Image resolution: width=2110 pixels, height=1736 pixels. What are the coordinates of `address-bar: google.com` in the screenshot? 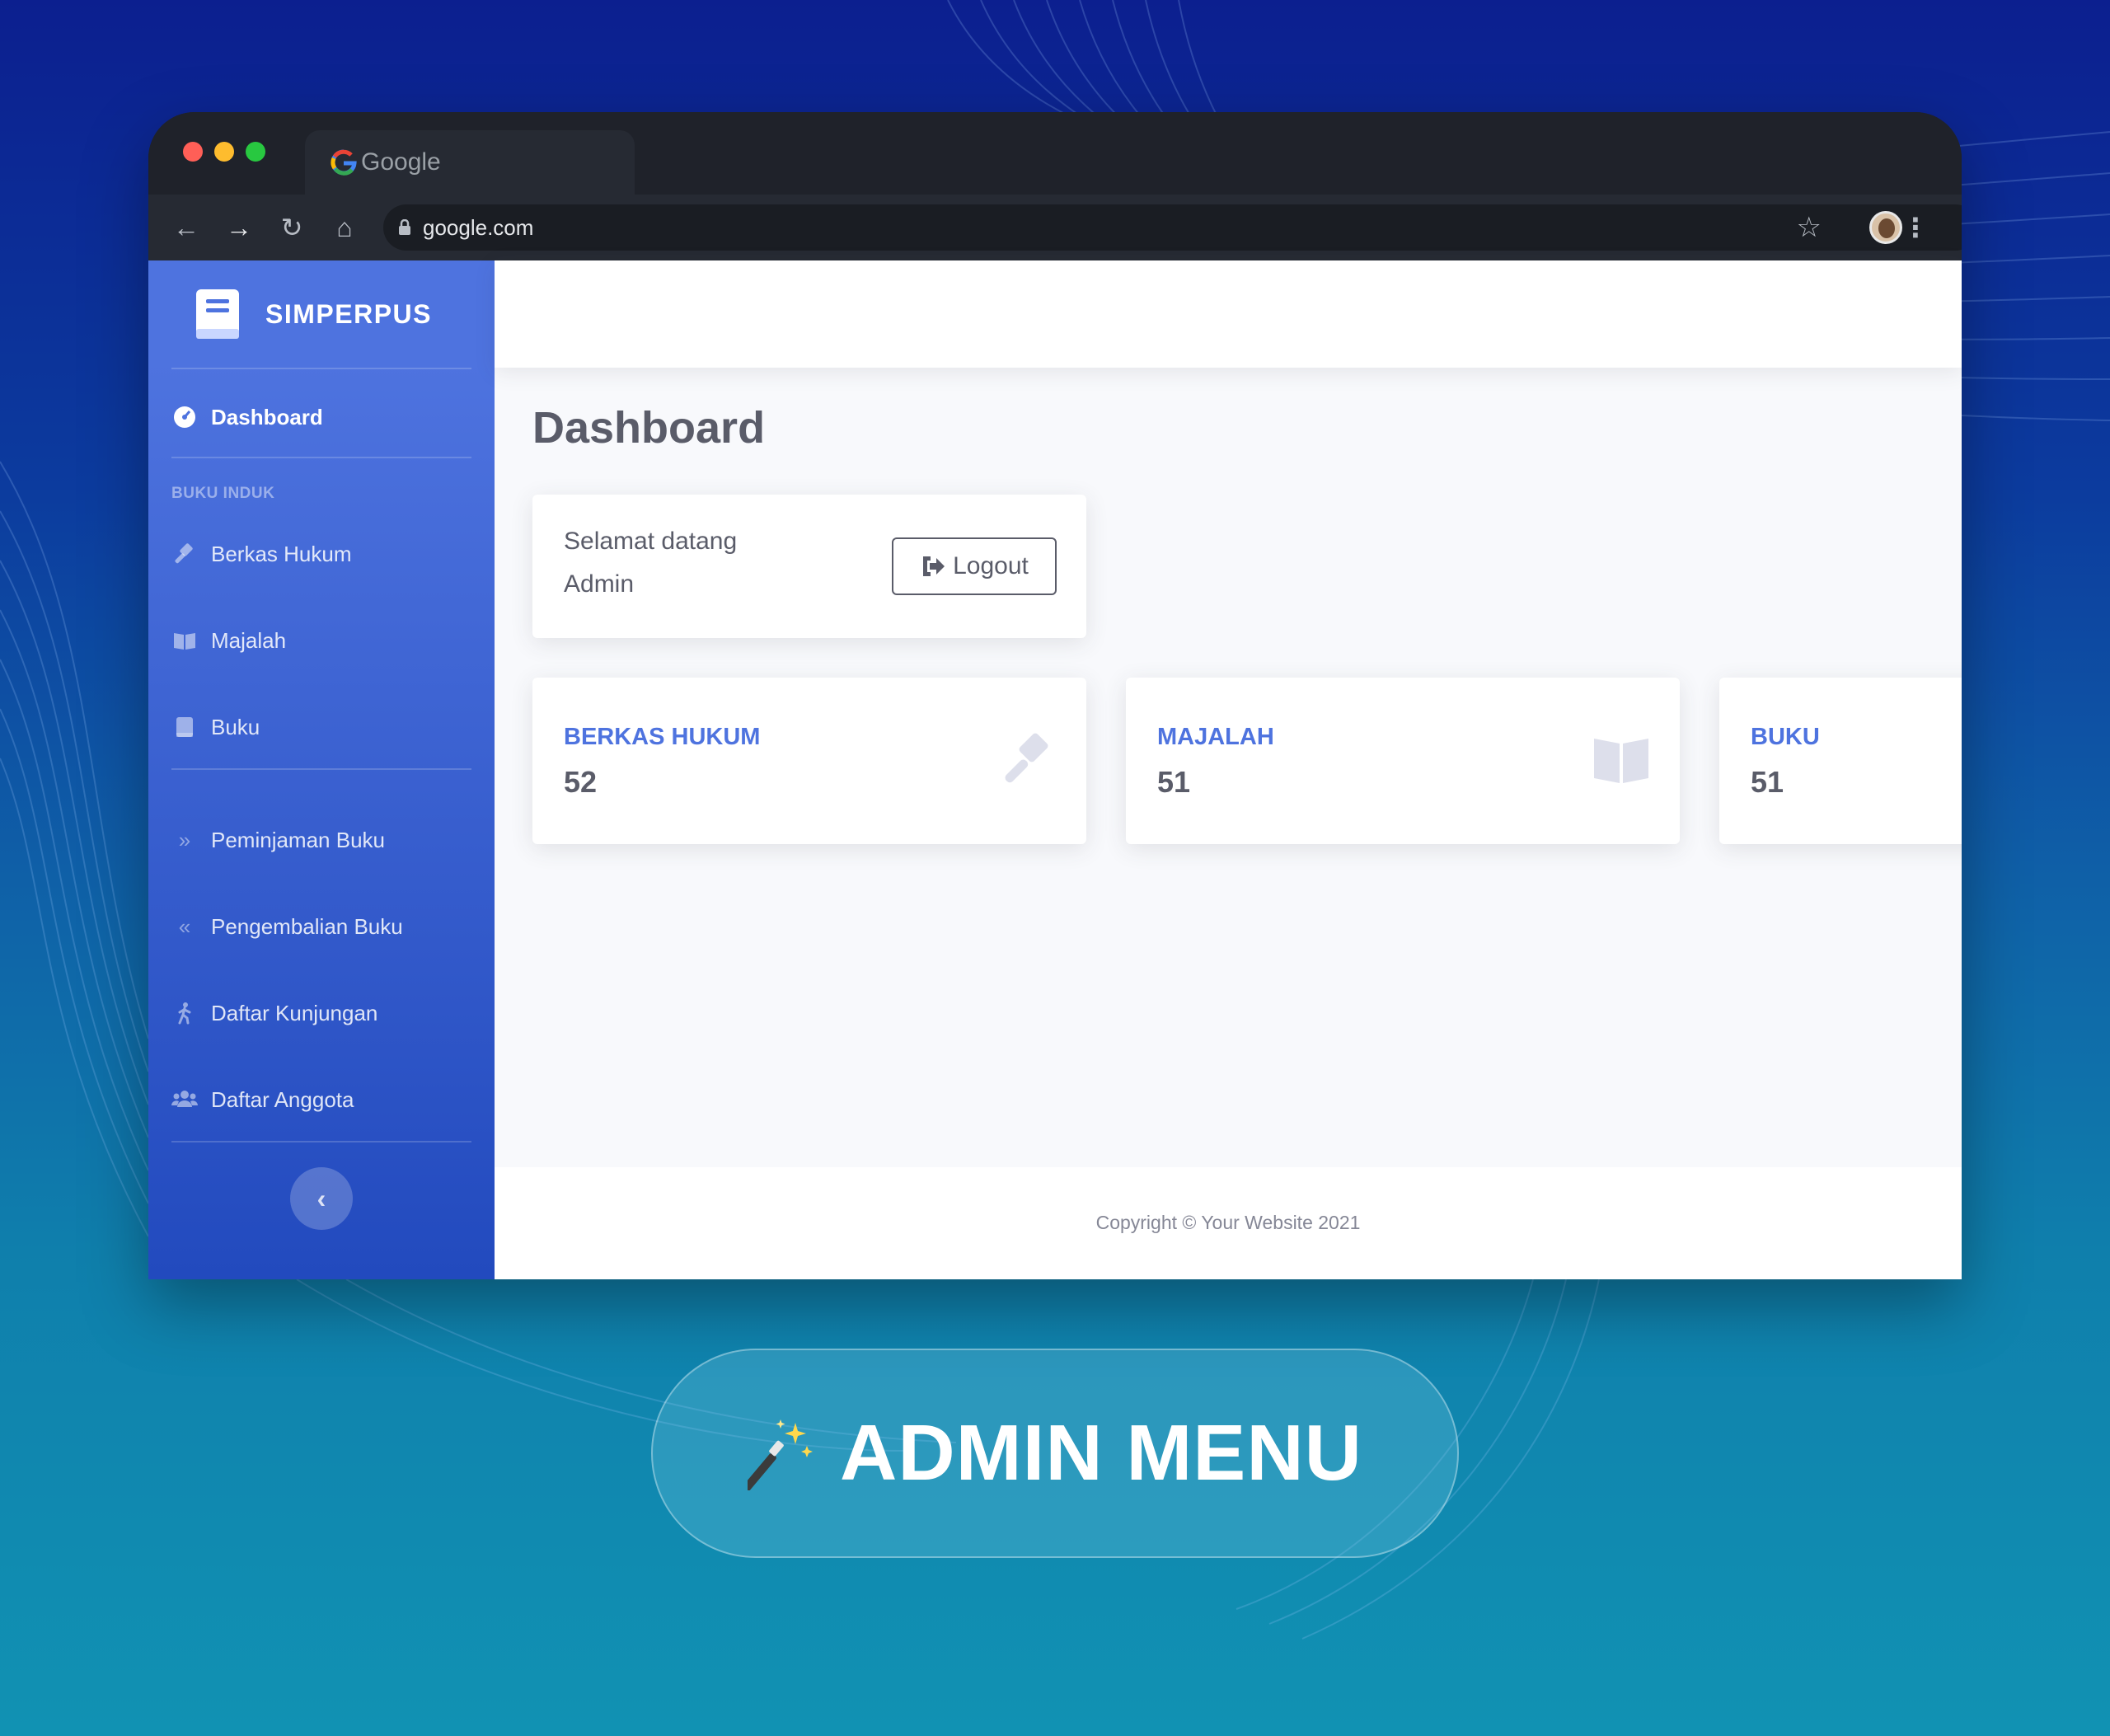 It's located at (1172, 227).